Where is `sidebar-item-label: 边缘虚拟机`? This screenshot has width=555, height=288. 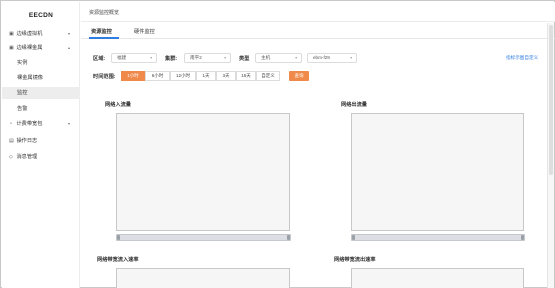
sidebar-item-label: 边缘虚拟机 is located at coordinates (29, 34).